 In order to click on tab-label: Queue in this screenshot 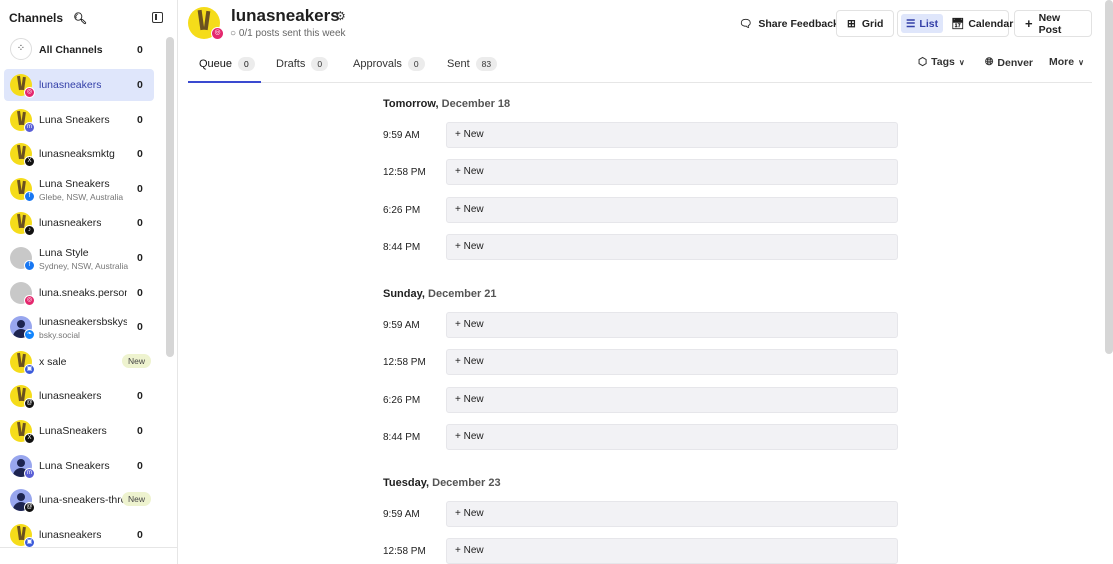, I will do `click(216, 64)`.